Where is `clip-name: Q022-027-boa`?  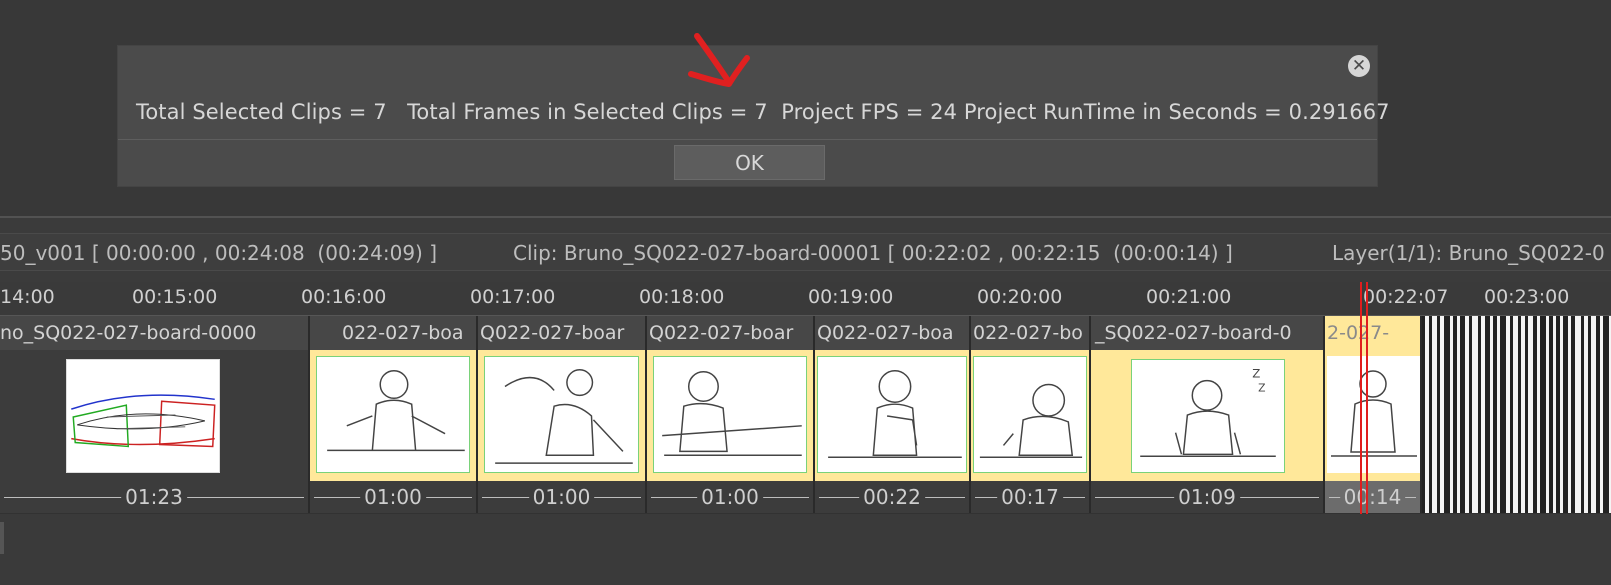 clip-name: Q022-027-boa is located at coordinates (885, 333).